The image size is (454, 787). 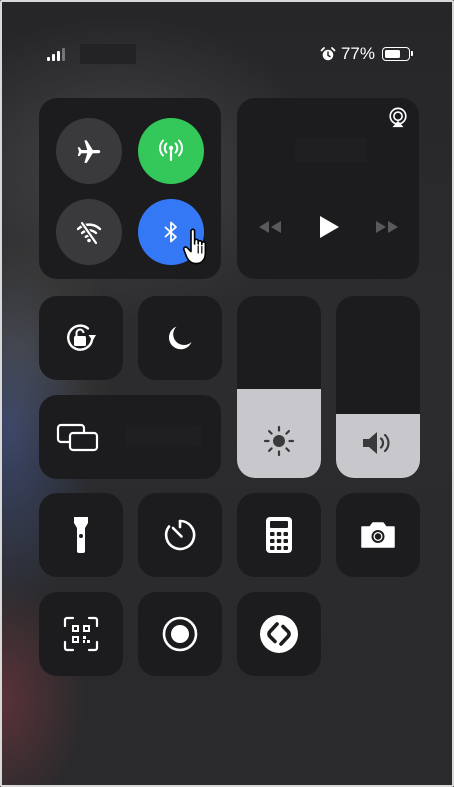 I want to click on shazam-button, so click(x=279, y=634).